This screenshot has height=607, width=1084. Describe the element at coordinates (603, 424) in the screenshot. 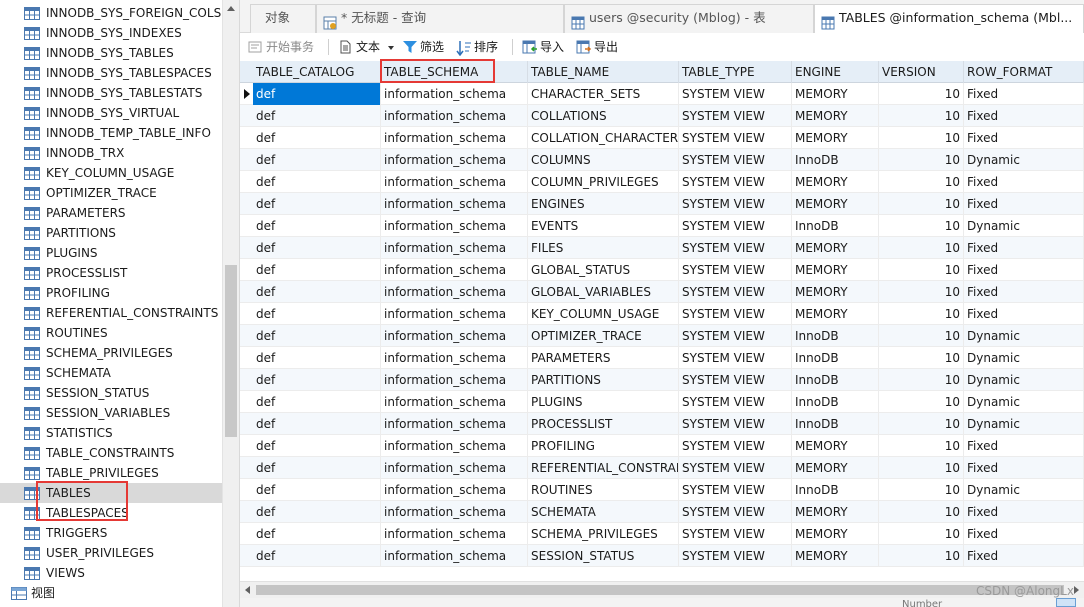

I see `grid-cell: PROCESSLIST` at that location.